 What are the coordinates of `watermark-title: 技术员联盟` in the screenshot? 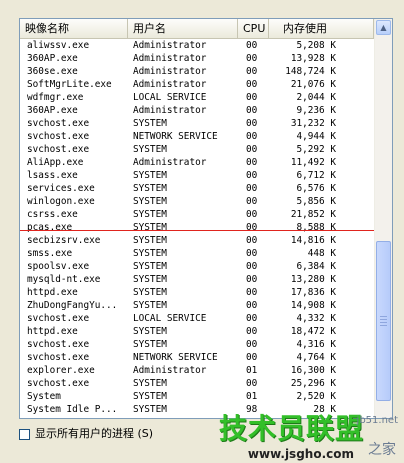 It's located at (291, 428).